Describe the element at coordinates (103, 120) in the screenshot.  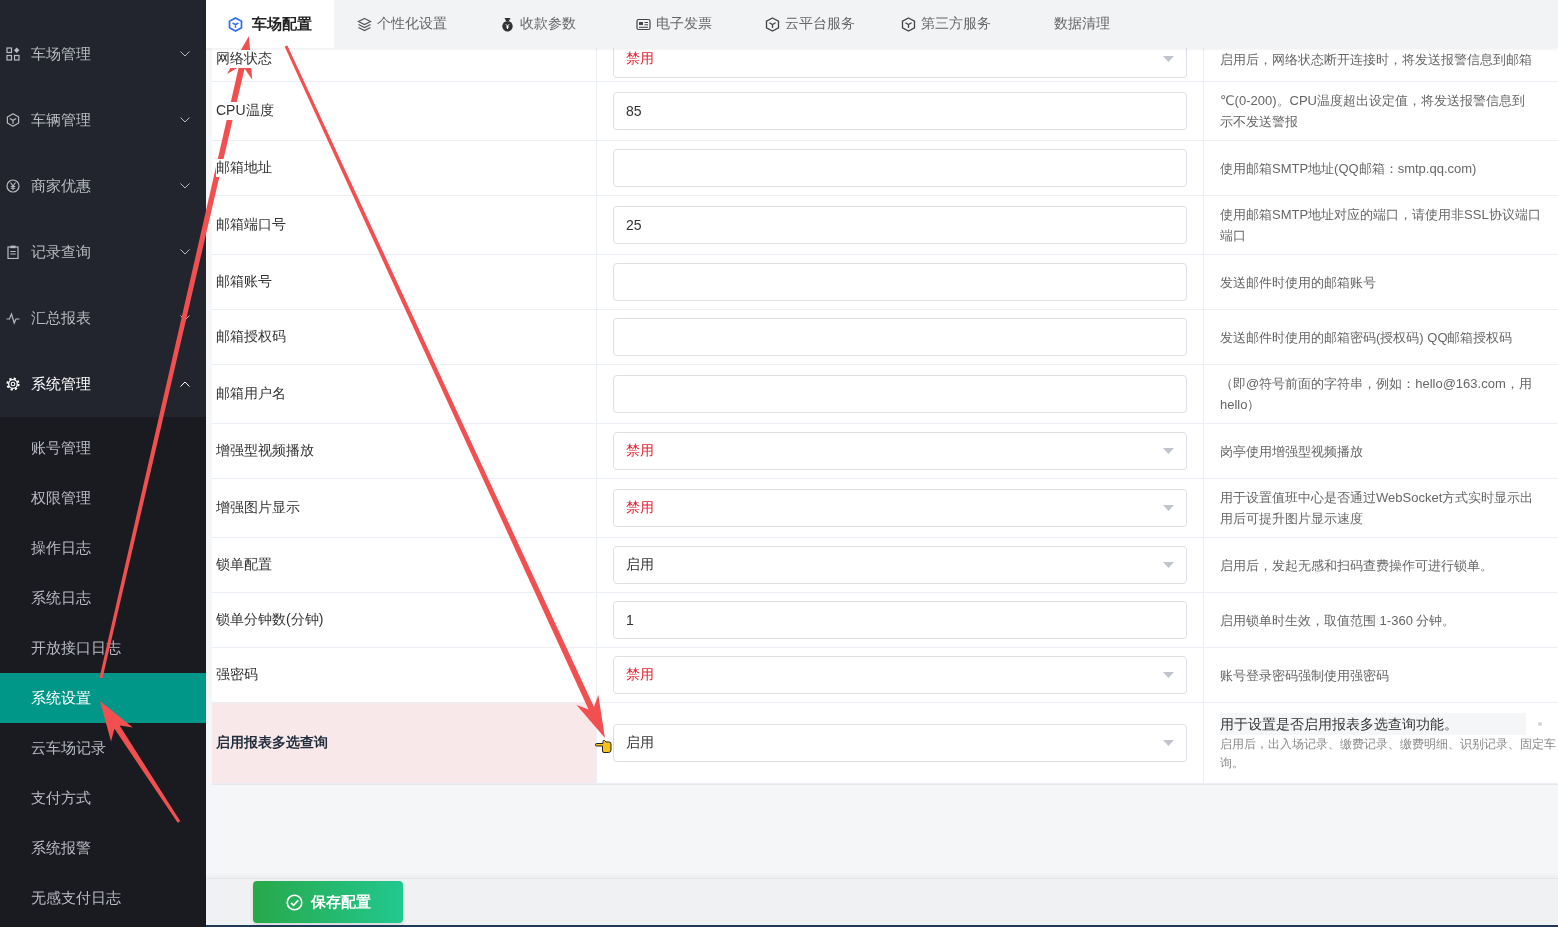
I see `sidebar-menu-item: 车辆管理` at that location.